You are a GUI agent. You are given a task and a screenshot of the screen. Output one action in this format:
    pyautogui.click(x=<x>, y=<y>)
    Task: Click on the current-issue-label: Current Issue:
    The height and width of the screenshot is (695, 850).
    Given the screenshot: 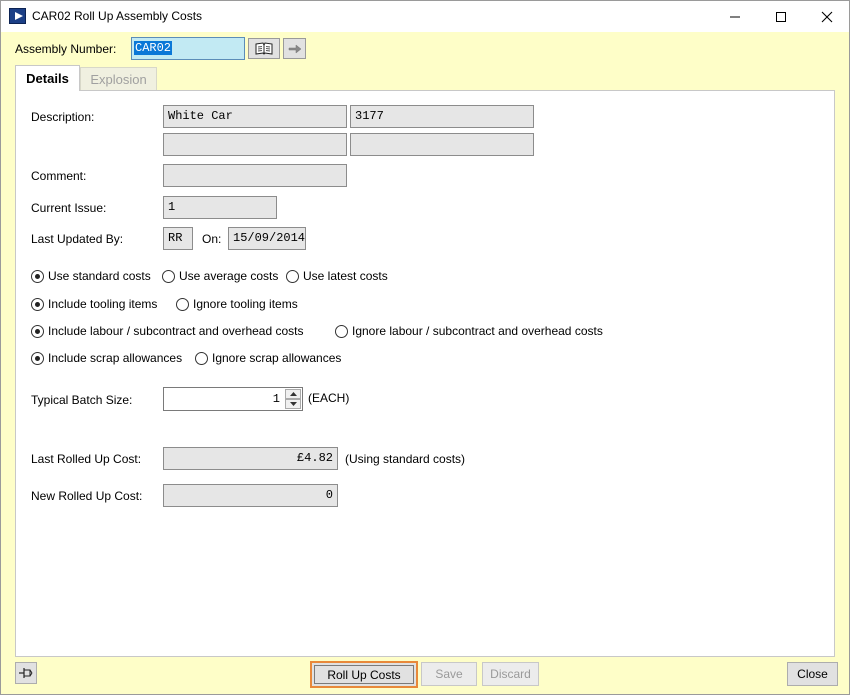 What is the action you would take?
    pyautogui.click(x=69, y=208)
    